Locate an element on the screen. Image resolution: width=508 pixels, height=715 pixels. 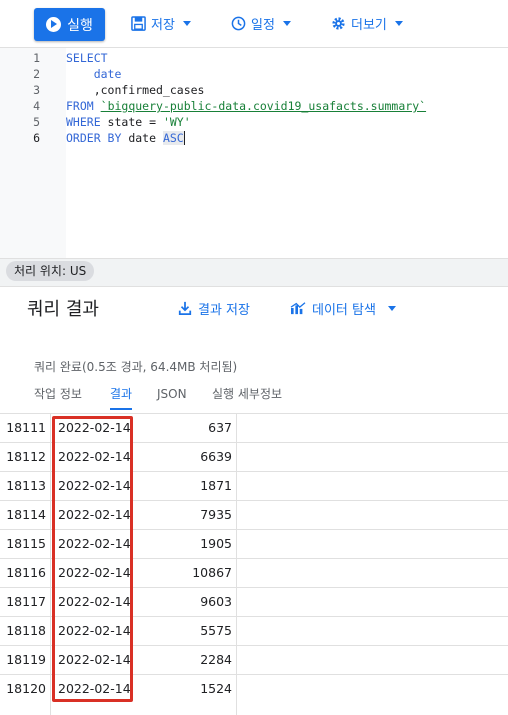
line-number: 1 is located at coordinates (36, 58).